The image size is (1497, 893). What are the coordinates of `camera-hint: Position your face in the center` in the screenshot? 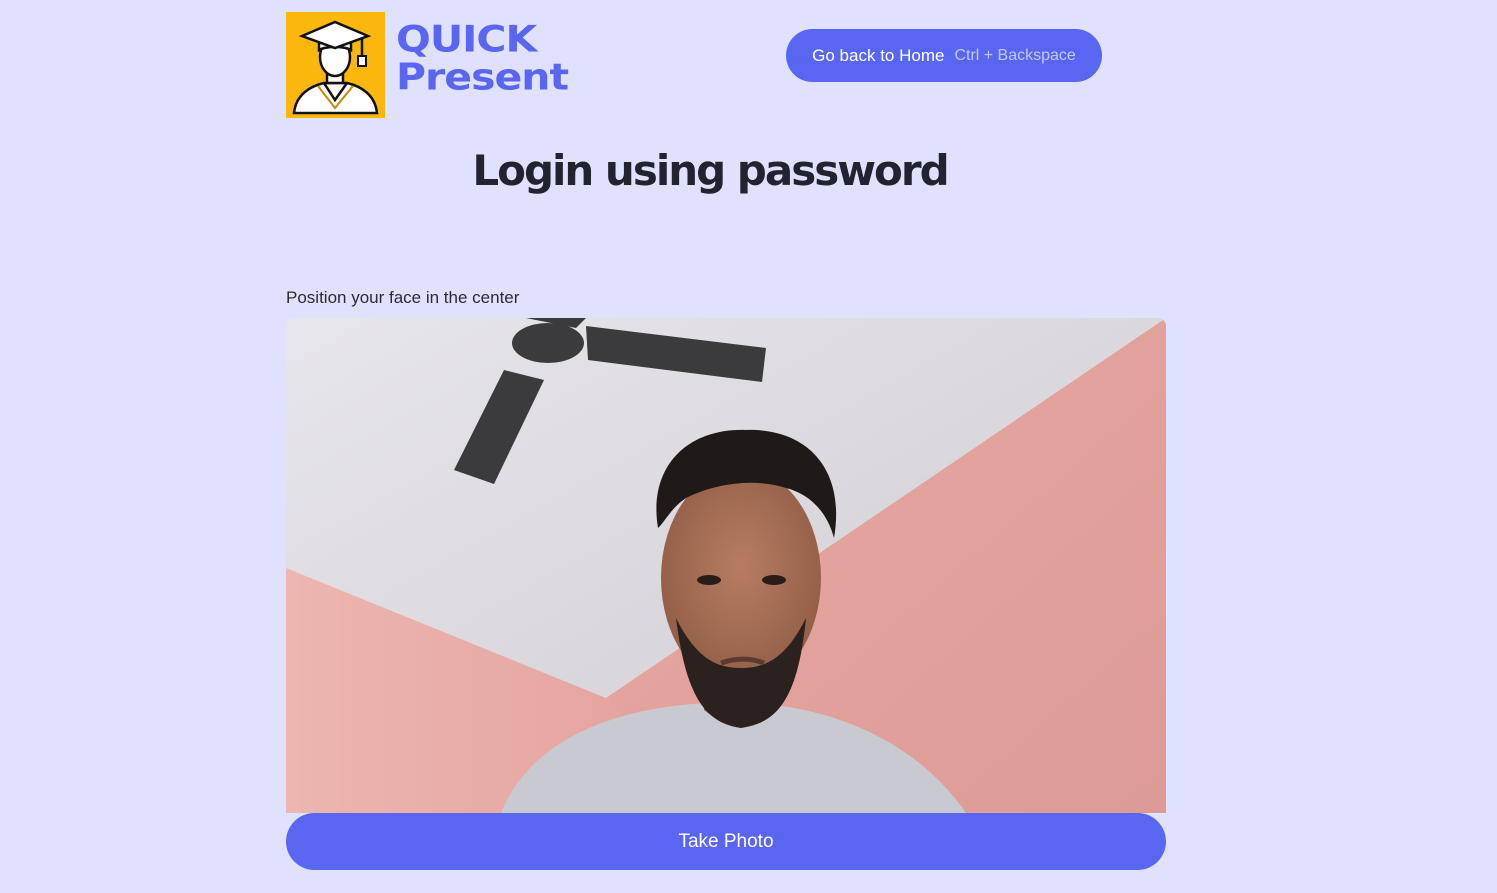 It's located at (403, 297).